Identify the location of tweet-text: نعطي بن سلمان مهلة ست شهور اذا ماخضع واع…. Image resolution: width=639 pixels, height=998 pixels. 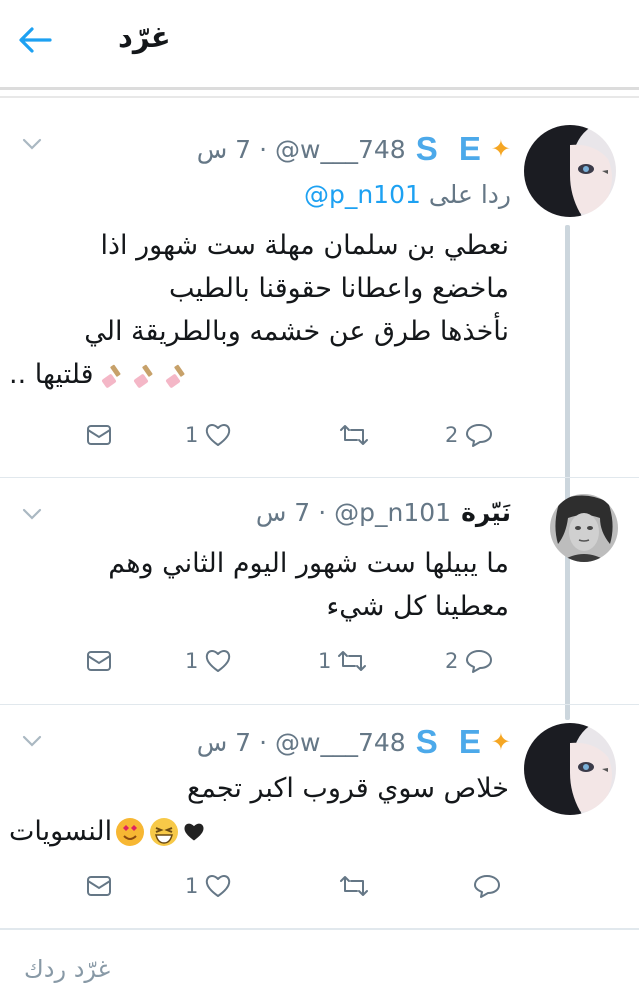
(259, 310).